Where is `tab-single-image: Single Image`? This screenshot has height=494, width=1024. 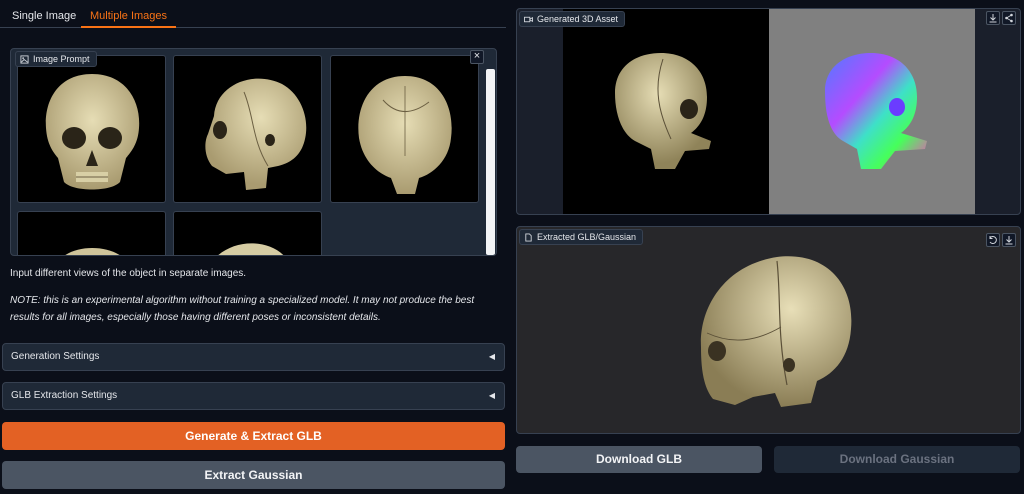
tab-single-image: Single Image is located at coordinates (44, 17).